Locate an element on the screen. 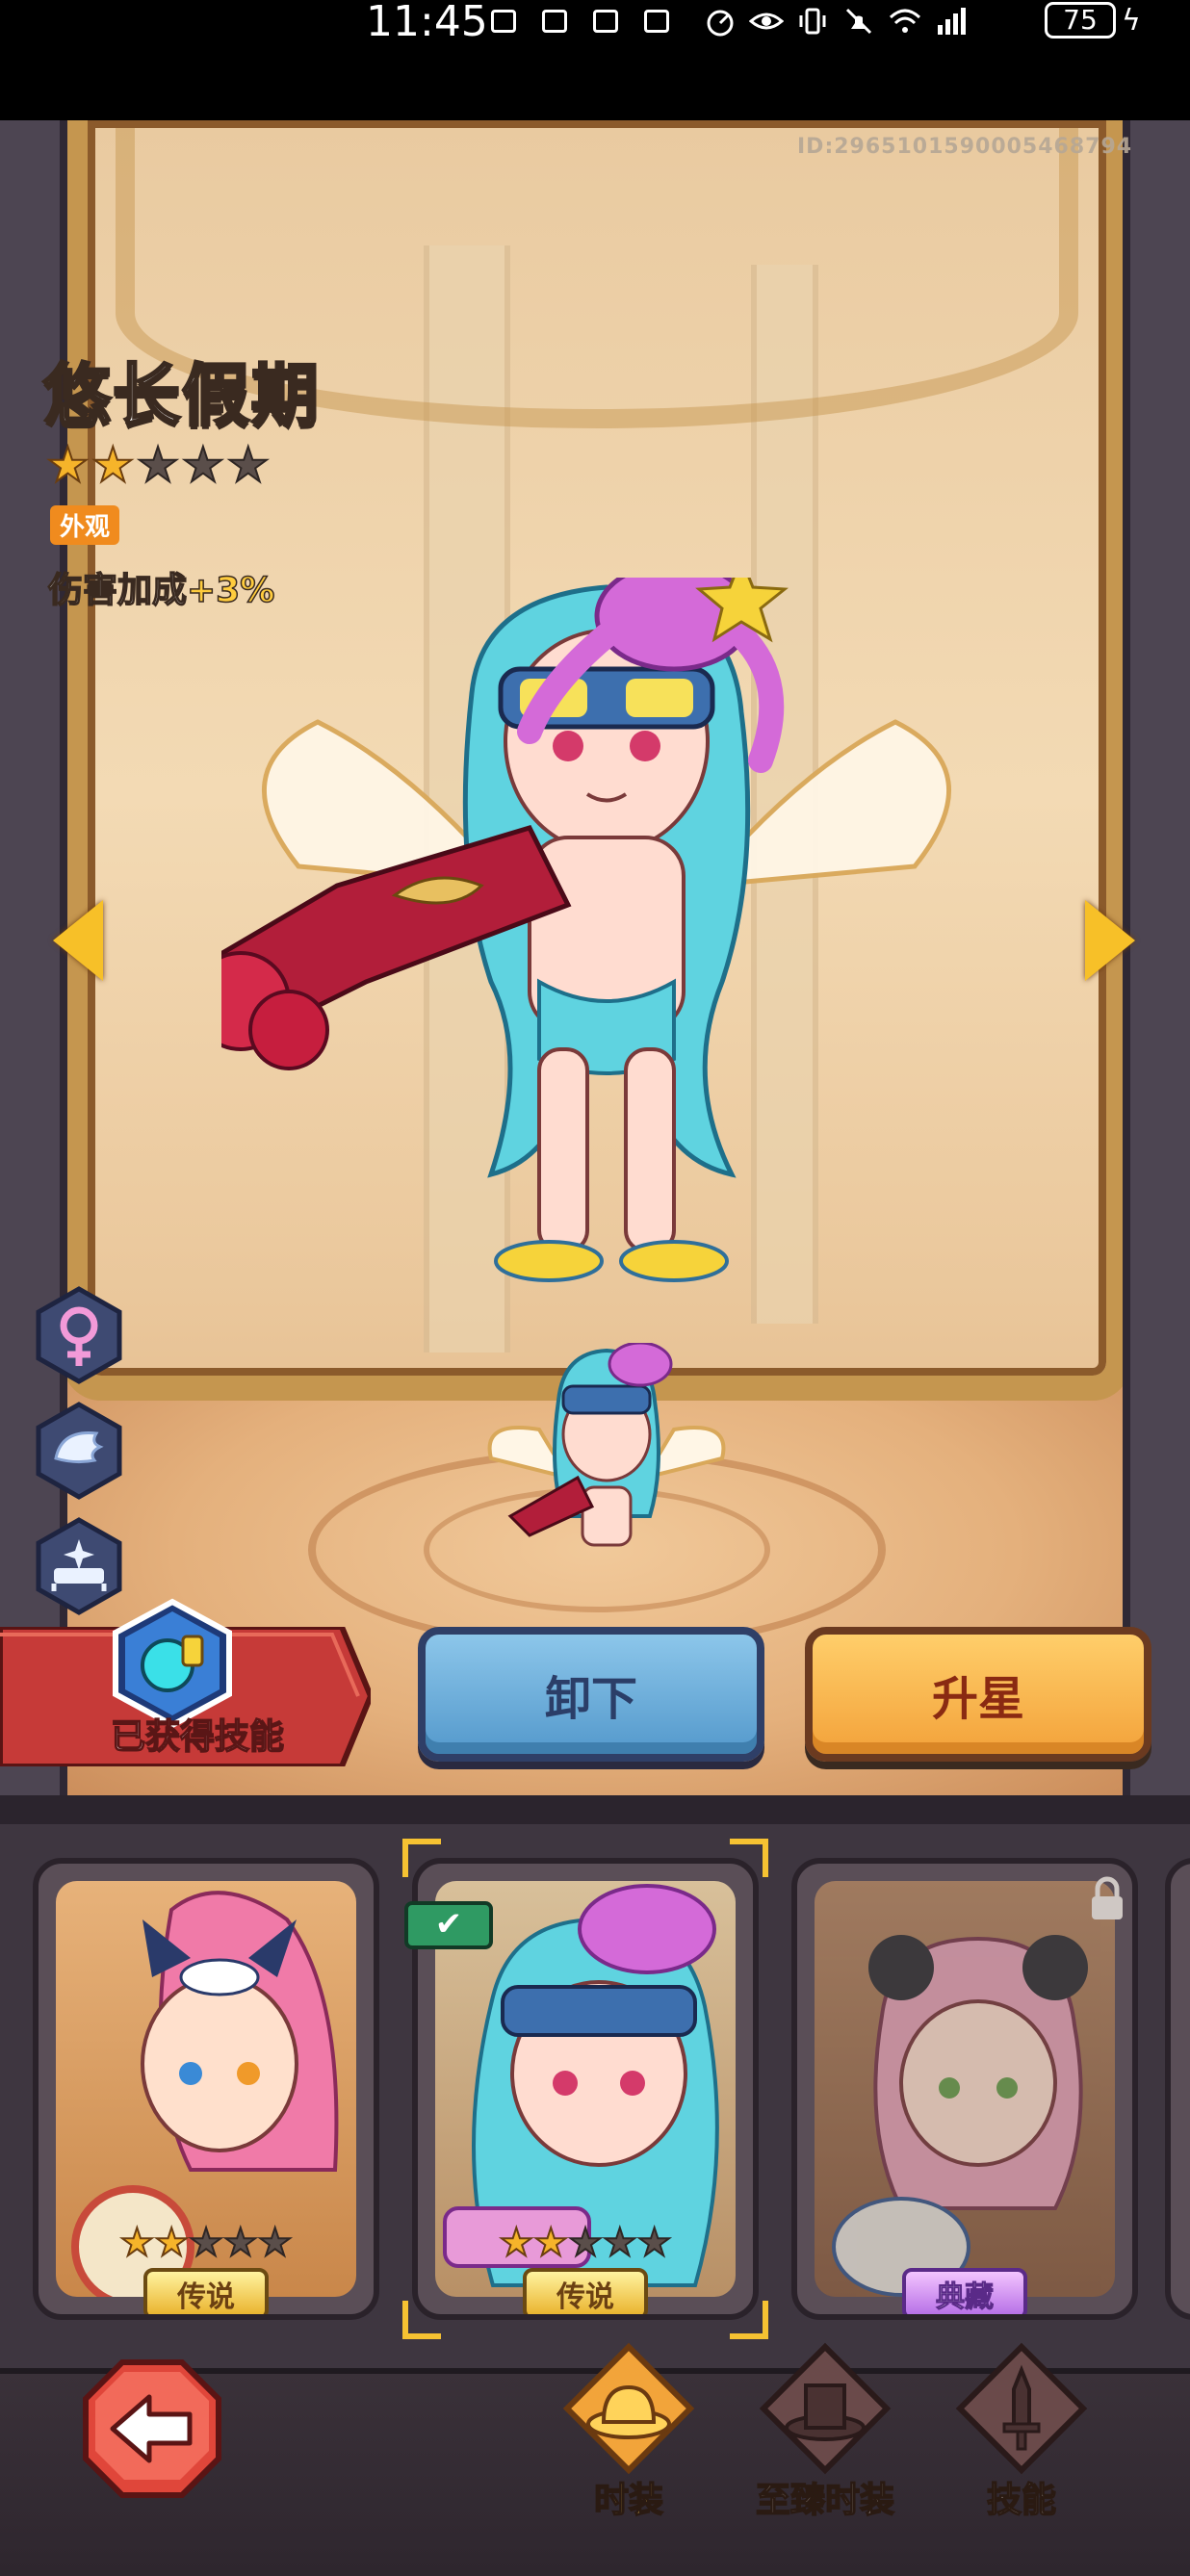 The image size is (1190, 2576). tab-supreme-costume-label: 至臻时装 is located at coordinates (825, 2501).